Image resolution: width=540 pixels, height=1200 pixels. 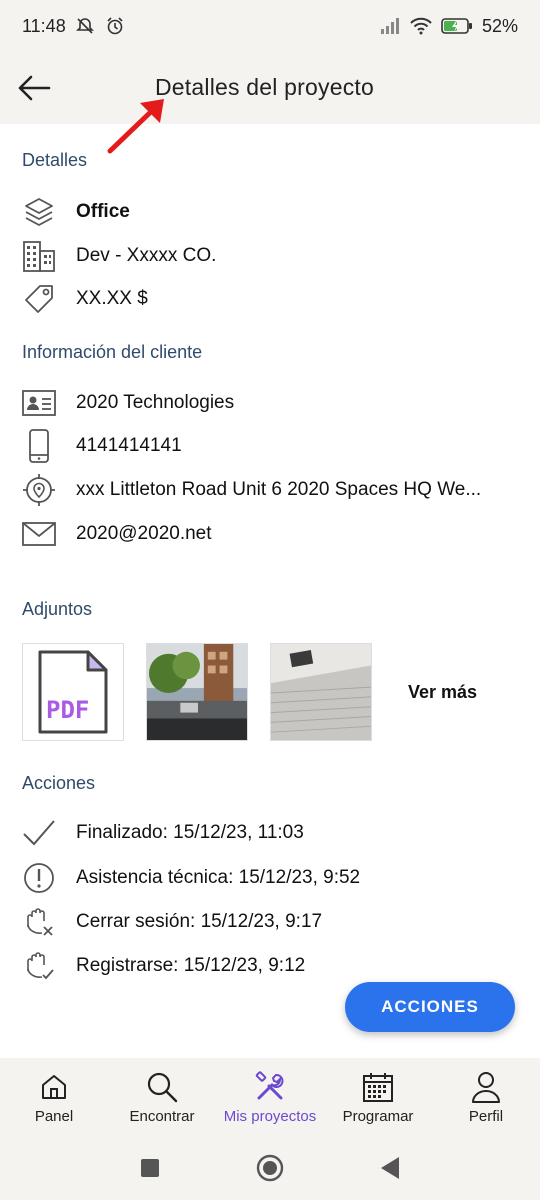 I want to click on nav-item-mis-proyectos: Mis proyectos, so click(x=270, y=1097).